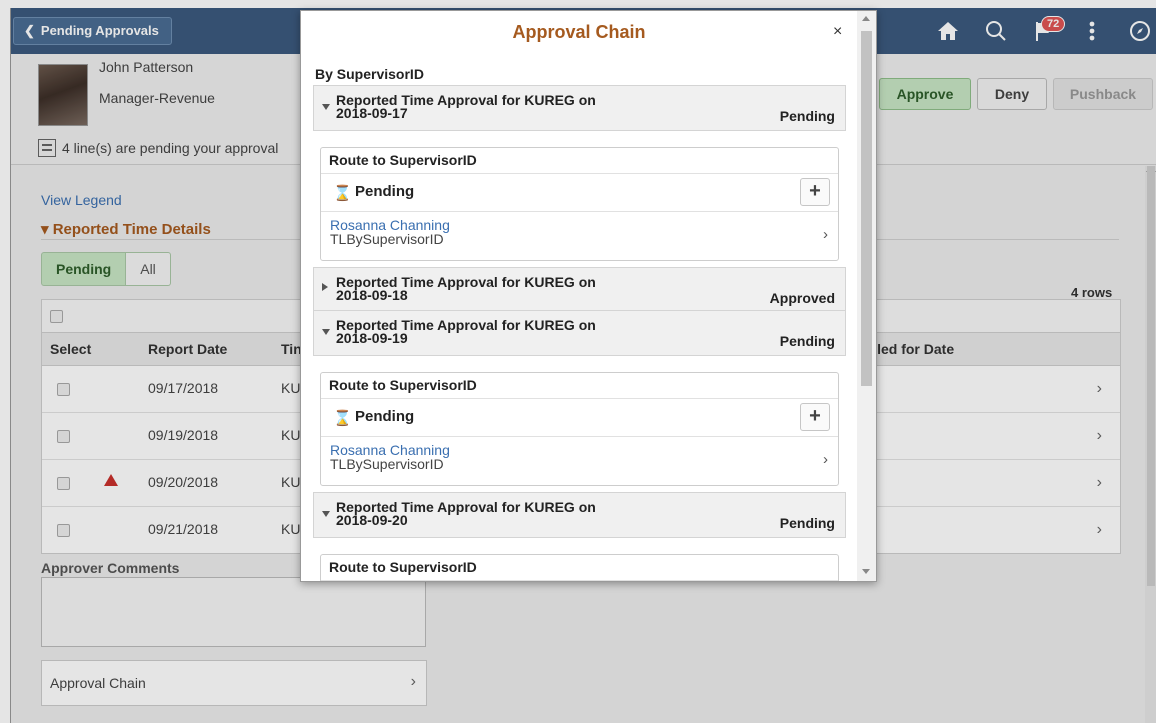  I want to click on approval-title-line2: 2018-09-19, so click(372, 338).